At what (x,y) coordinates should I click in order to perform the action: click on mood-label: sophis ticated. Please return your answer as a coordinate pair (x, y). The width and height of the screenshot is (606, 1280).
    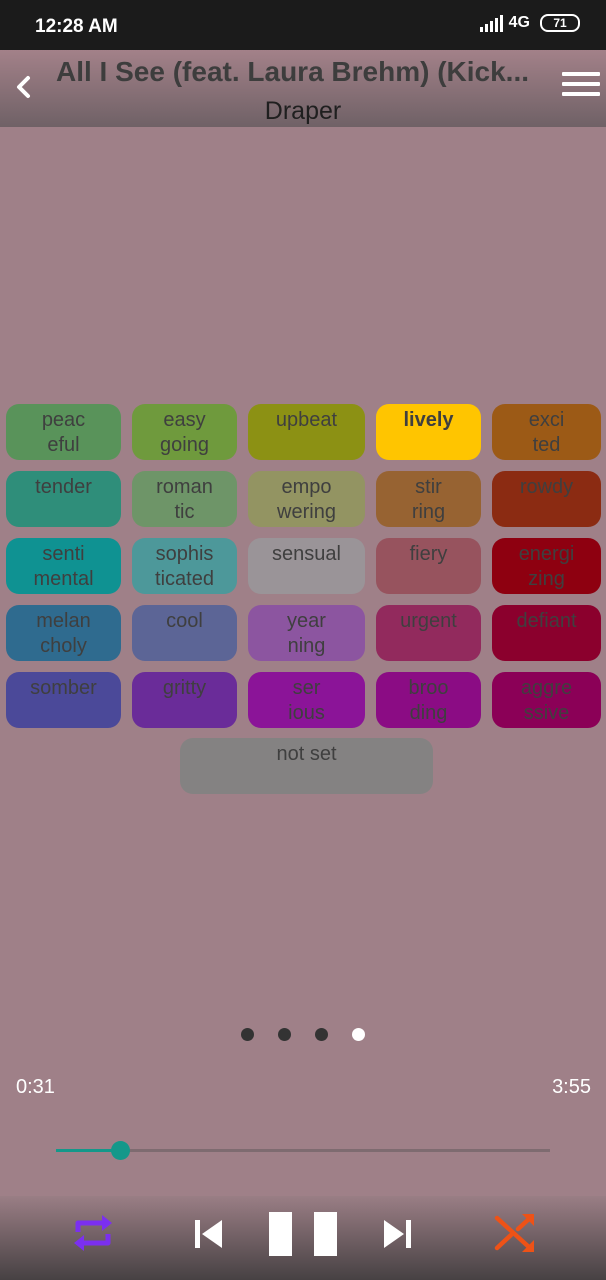
    Looking at the image, I should click on (184, 566).